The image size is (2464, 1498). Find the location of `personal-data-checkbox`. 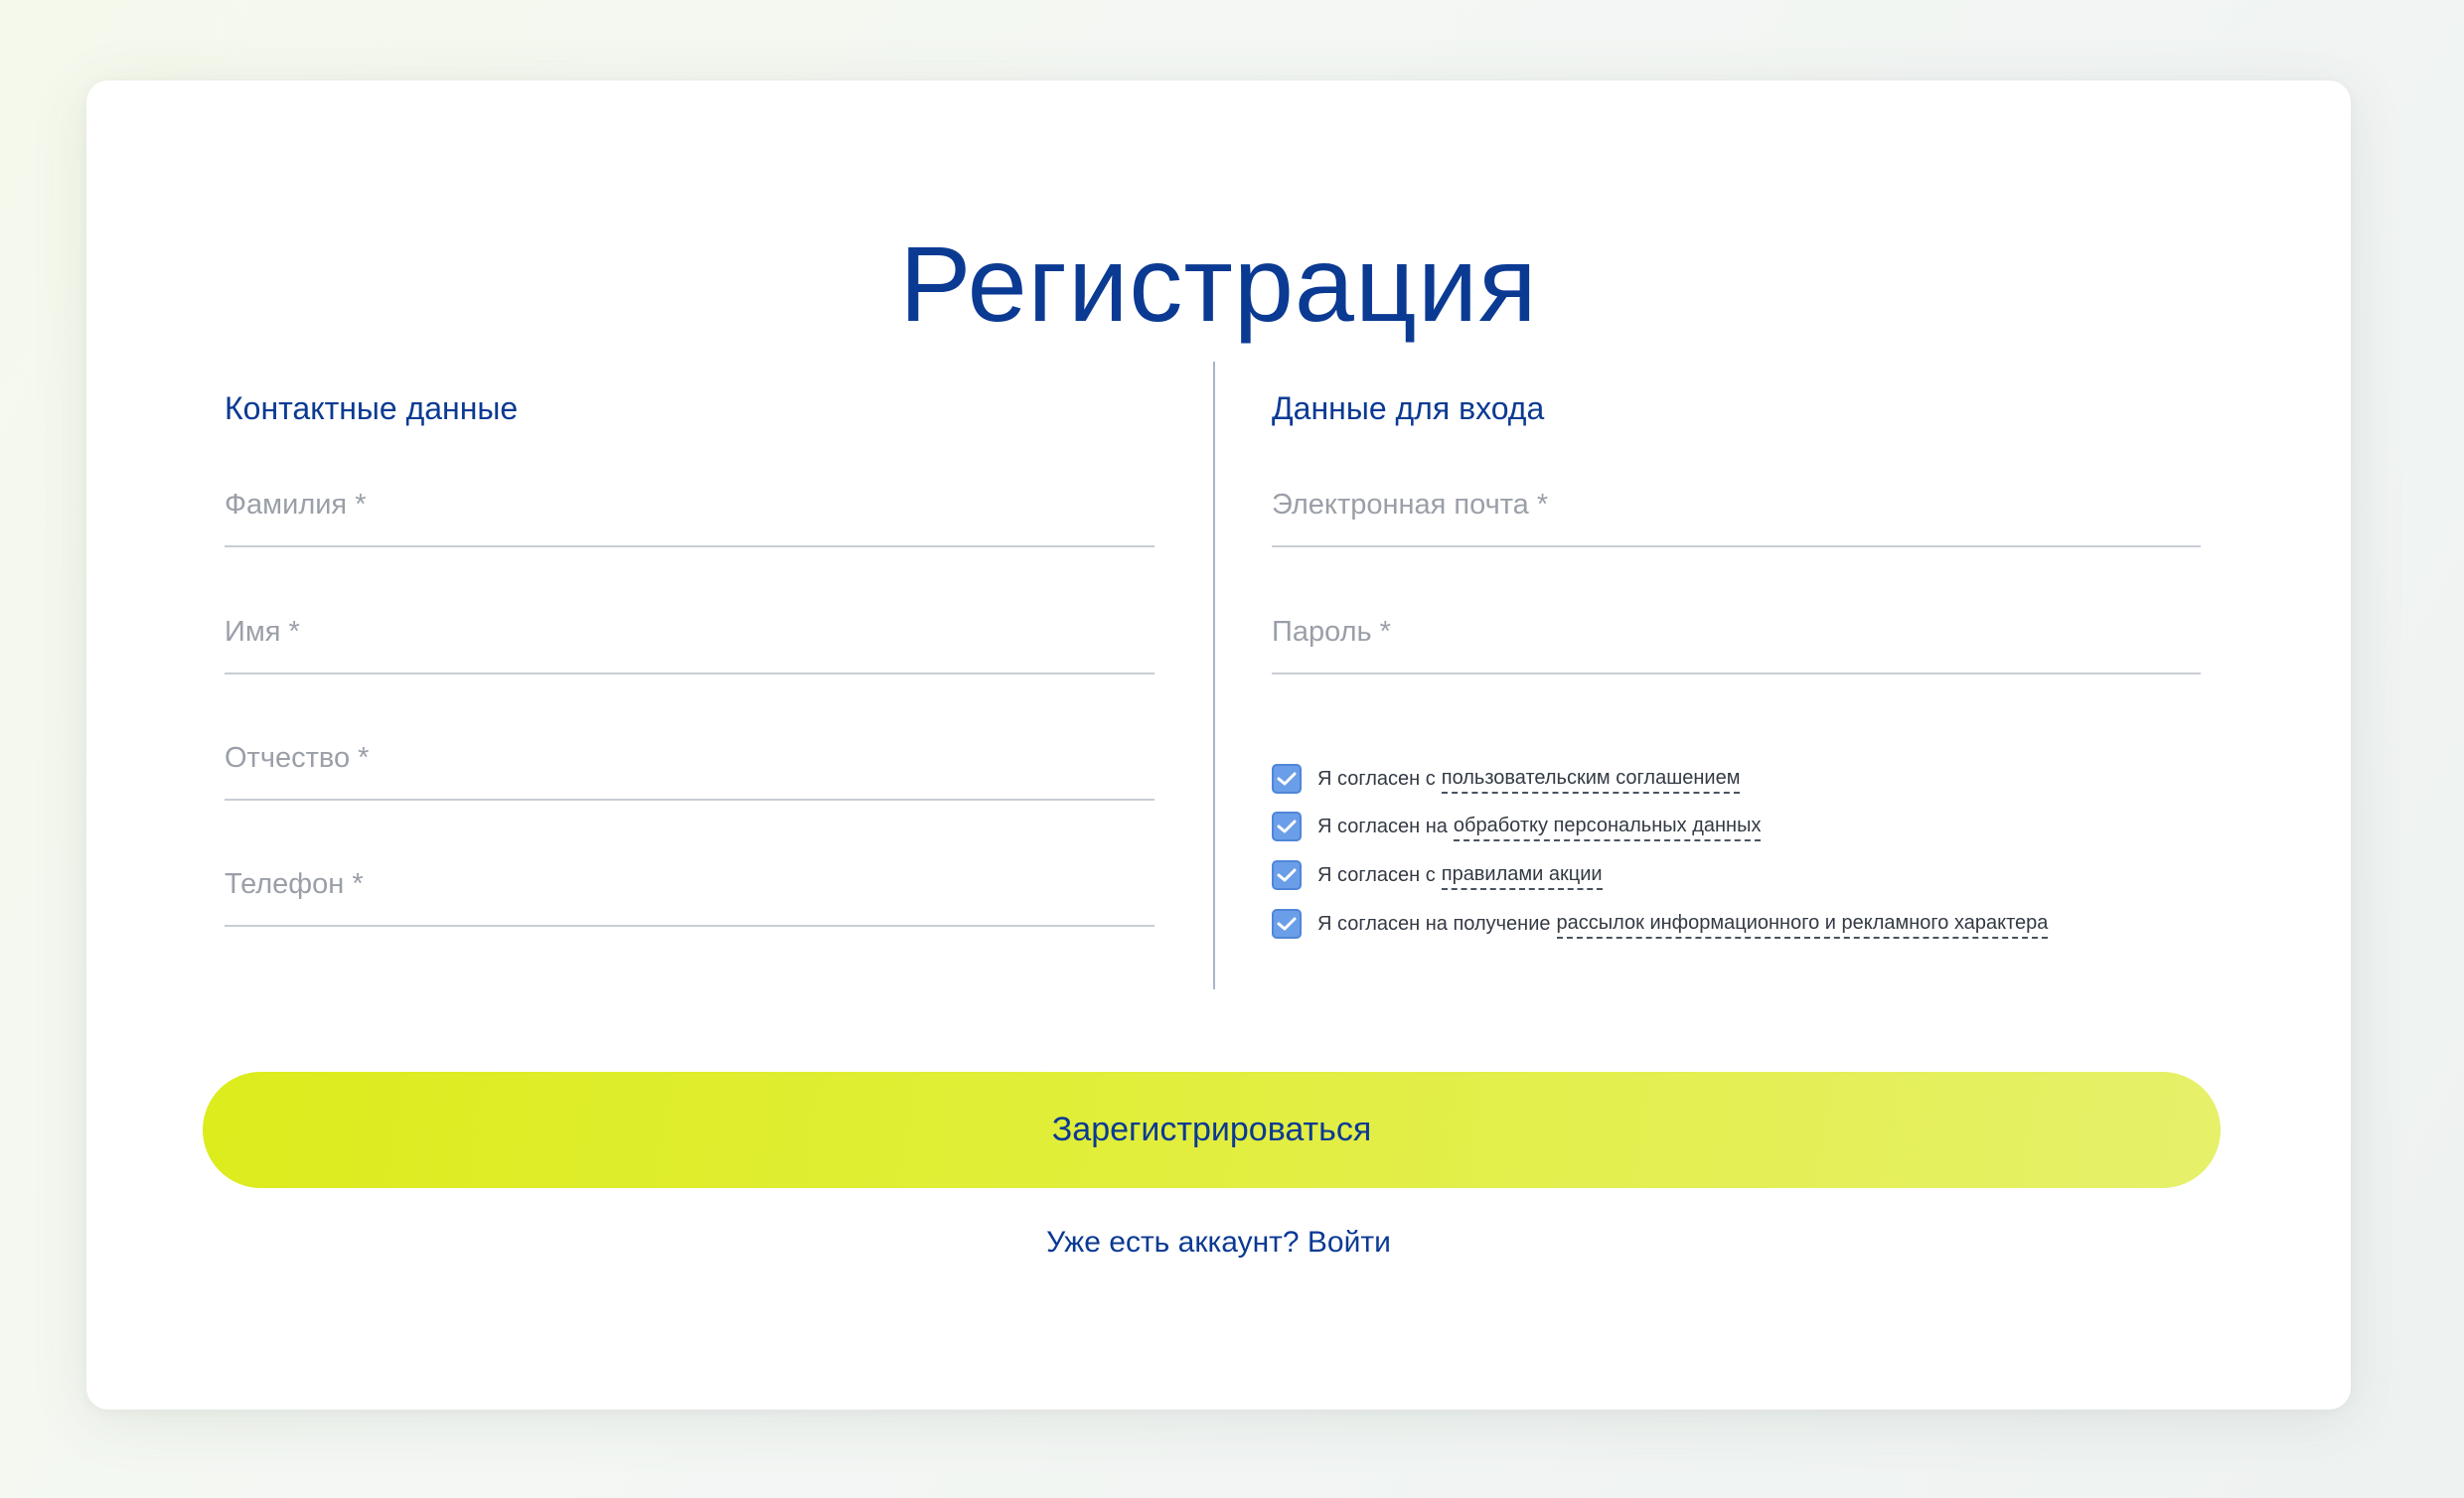

personal-data-checkbox is located at coordinates (1287, 827).